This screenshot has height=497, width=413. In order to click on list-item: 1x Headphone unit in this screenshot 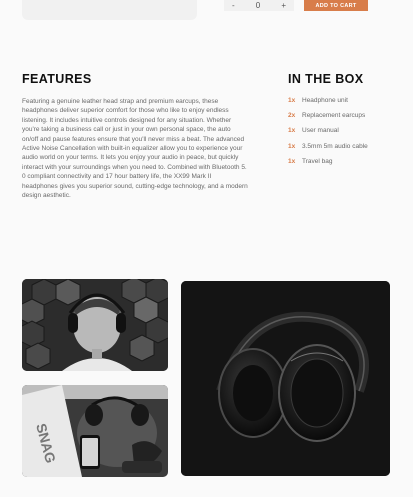, I will do `click(328, 104)`.